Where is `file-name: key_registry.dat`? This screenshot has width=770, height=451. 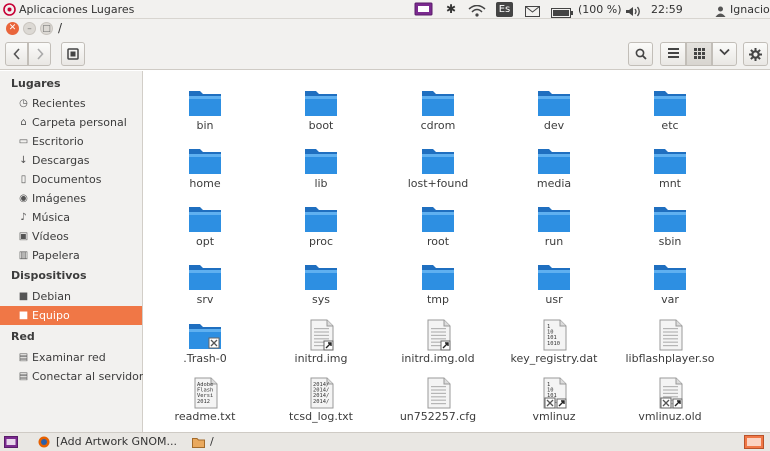 file-name: key_registry.dat is located at coordinates (554, 358).